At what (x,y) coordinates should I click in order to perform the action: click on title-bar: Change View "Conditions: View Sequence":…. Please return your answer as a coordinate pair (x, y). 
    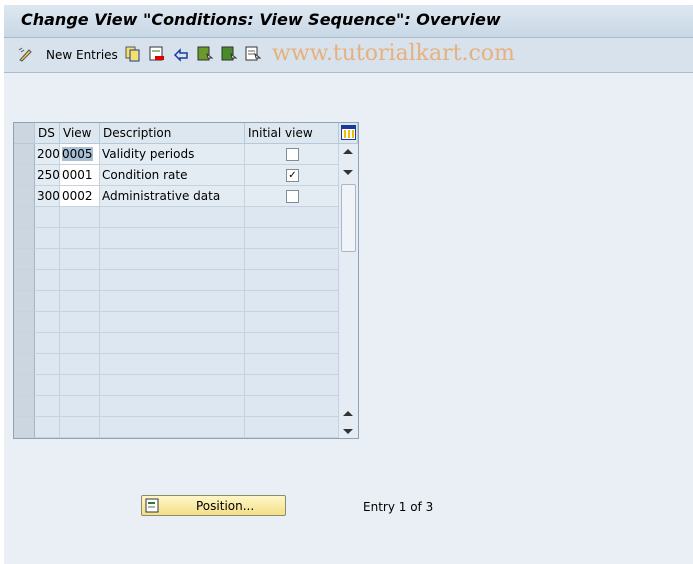
    Looking at the image, I should click on (348, 21).